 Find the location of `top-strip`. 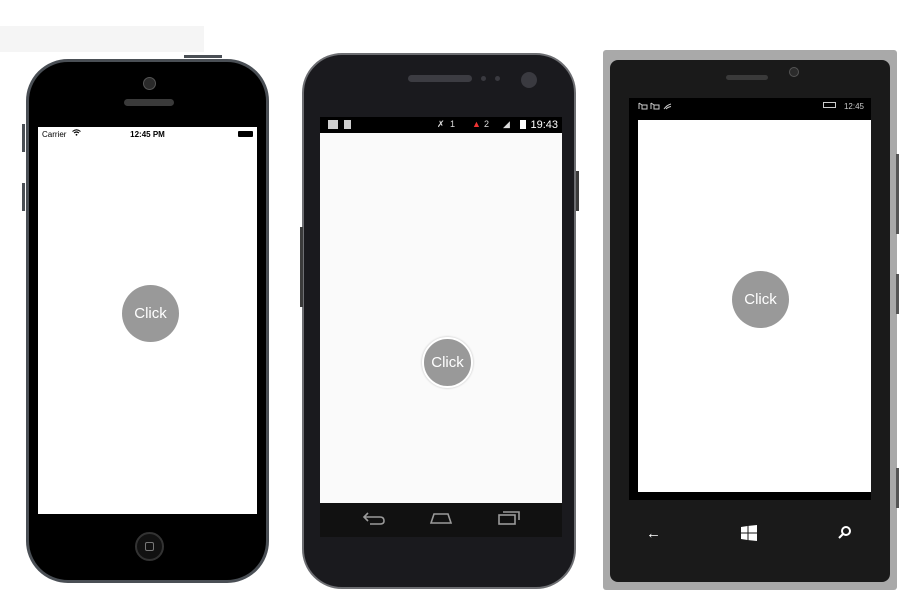

top-strip is located at coordinates (102, 39).